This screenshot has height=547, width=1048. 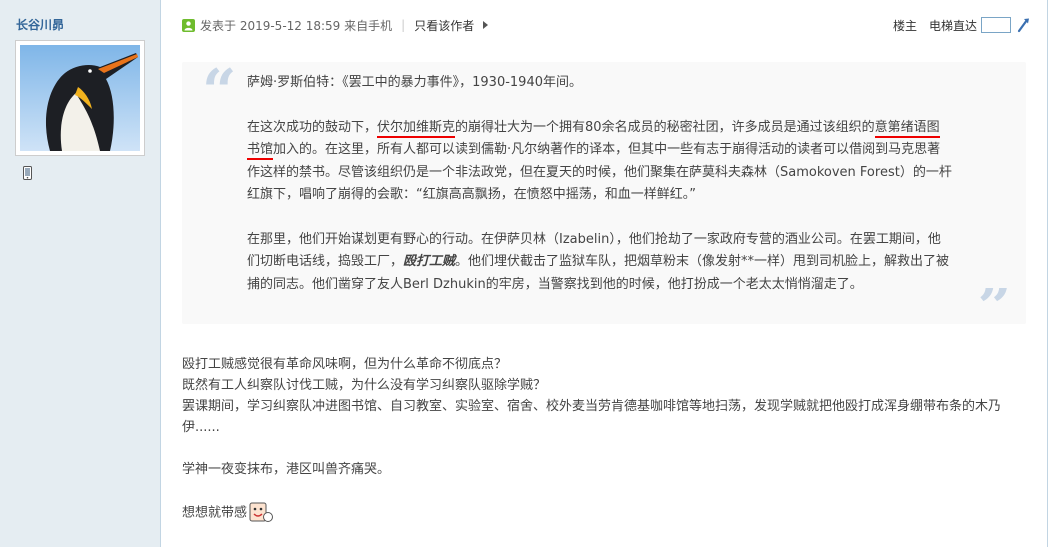 I want to click on mobile-phone-icon, so click(x=27, y=173).